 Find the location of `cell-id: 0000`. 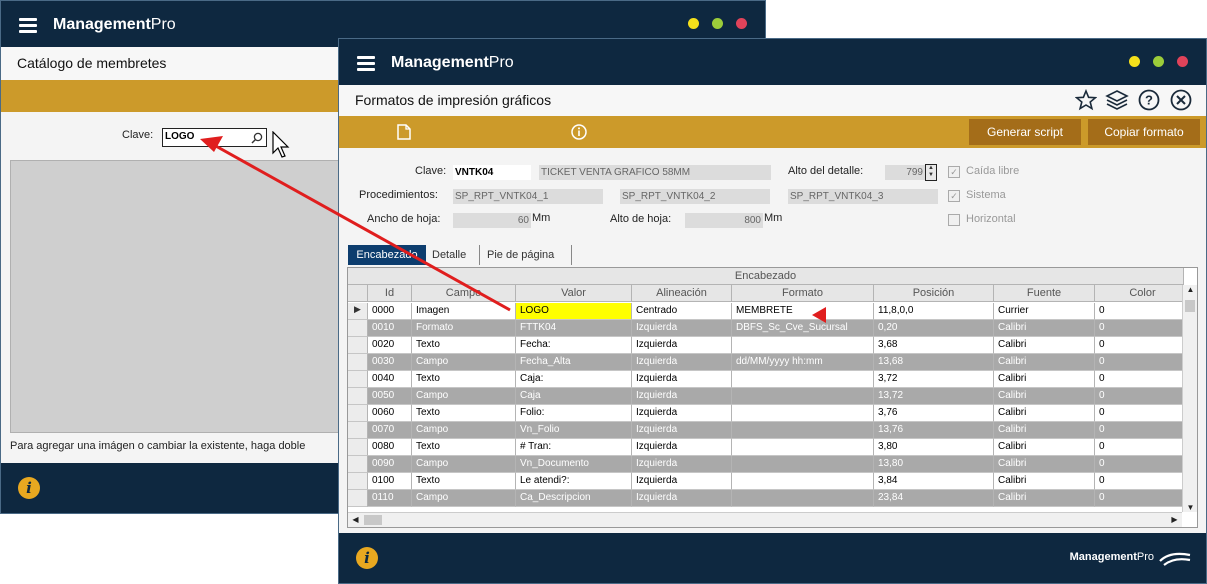

cell-id: 0000 is located at coordinates (390, 311).